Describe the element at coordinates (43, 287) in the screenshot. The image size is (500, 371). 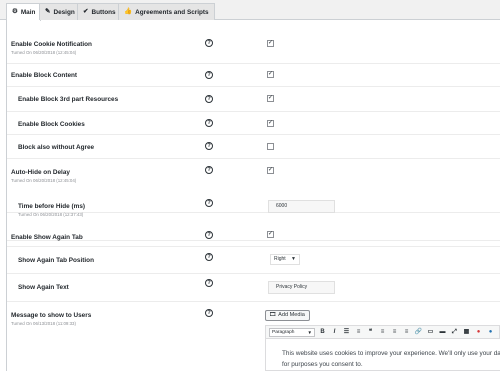
I see `setting-label: Show Again Text` at that location.